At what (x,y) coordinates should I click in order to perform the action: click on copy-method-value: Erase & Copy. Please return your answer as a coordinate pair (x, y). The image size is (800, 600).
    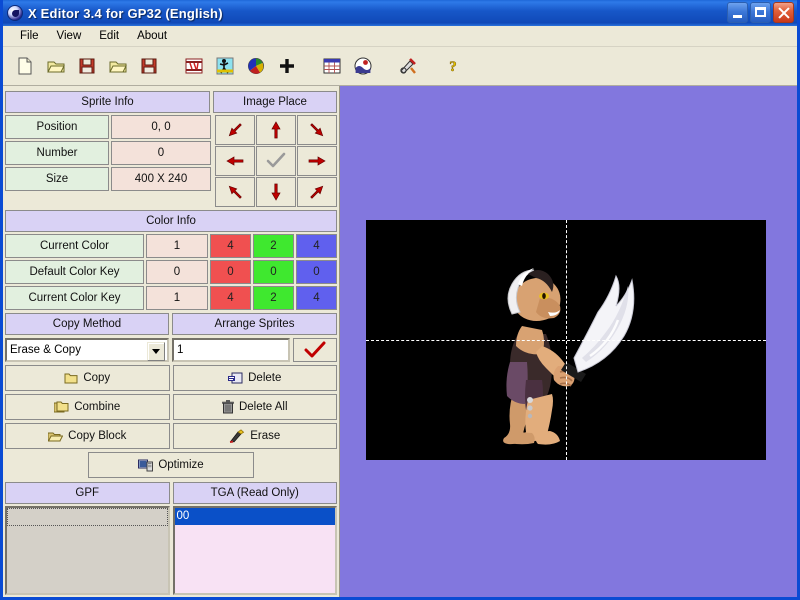
    Looking at the image, I should click on (45, 350).